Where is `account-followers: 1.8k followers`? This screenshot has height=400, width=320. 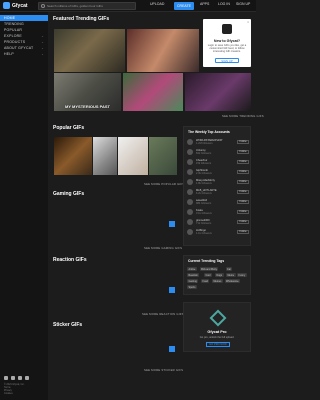
account-followers: 1.8k followers is located at coordinates (204, 183).